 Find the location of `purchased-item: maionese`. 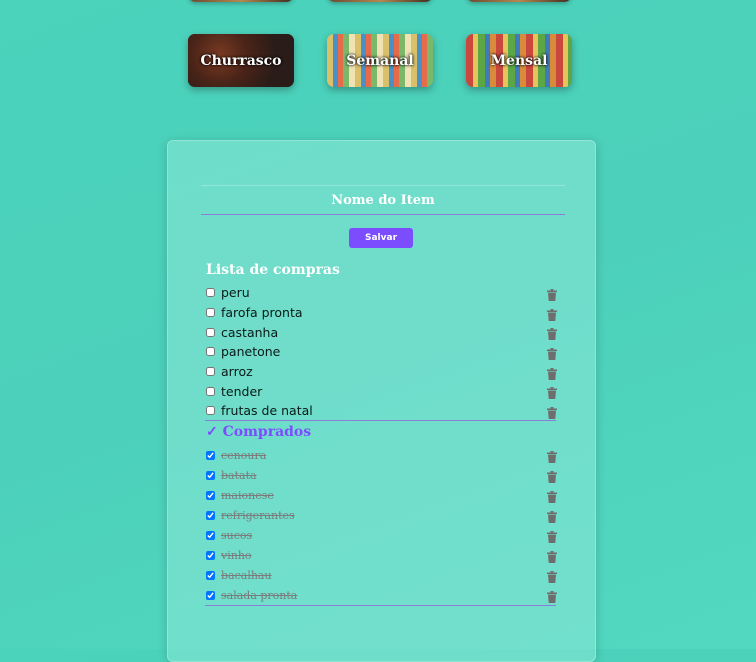

purchased-item: maionese is located at coordinates (381, 495).